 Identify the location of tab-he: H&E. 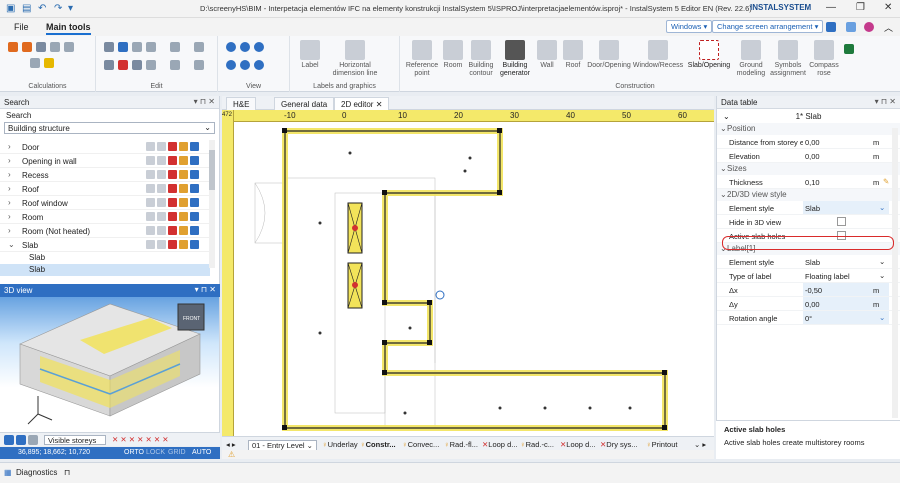
(241, 103).